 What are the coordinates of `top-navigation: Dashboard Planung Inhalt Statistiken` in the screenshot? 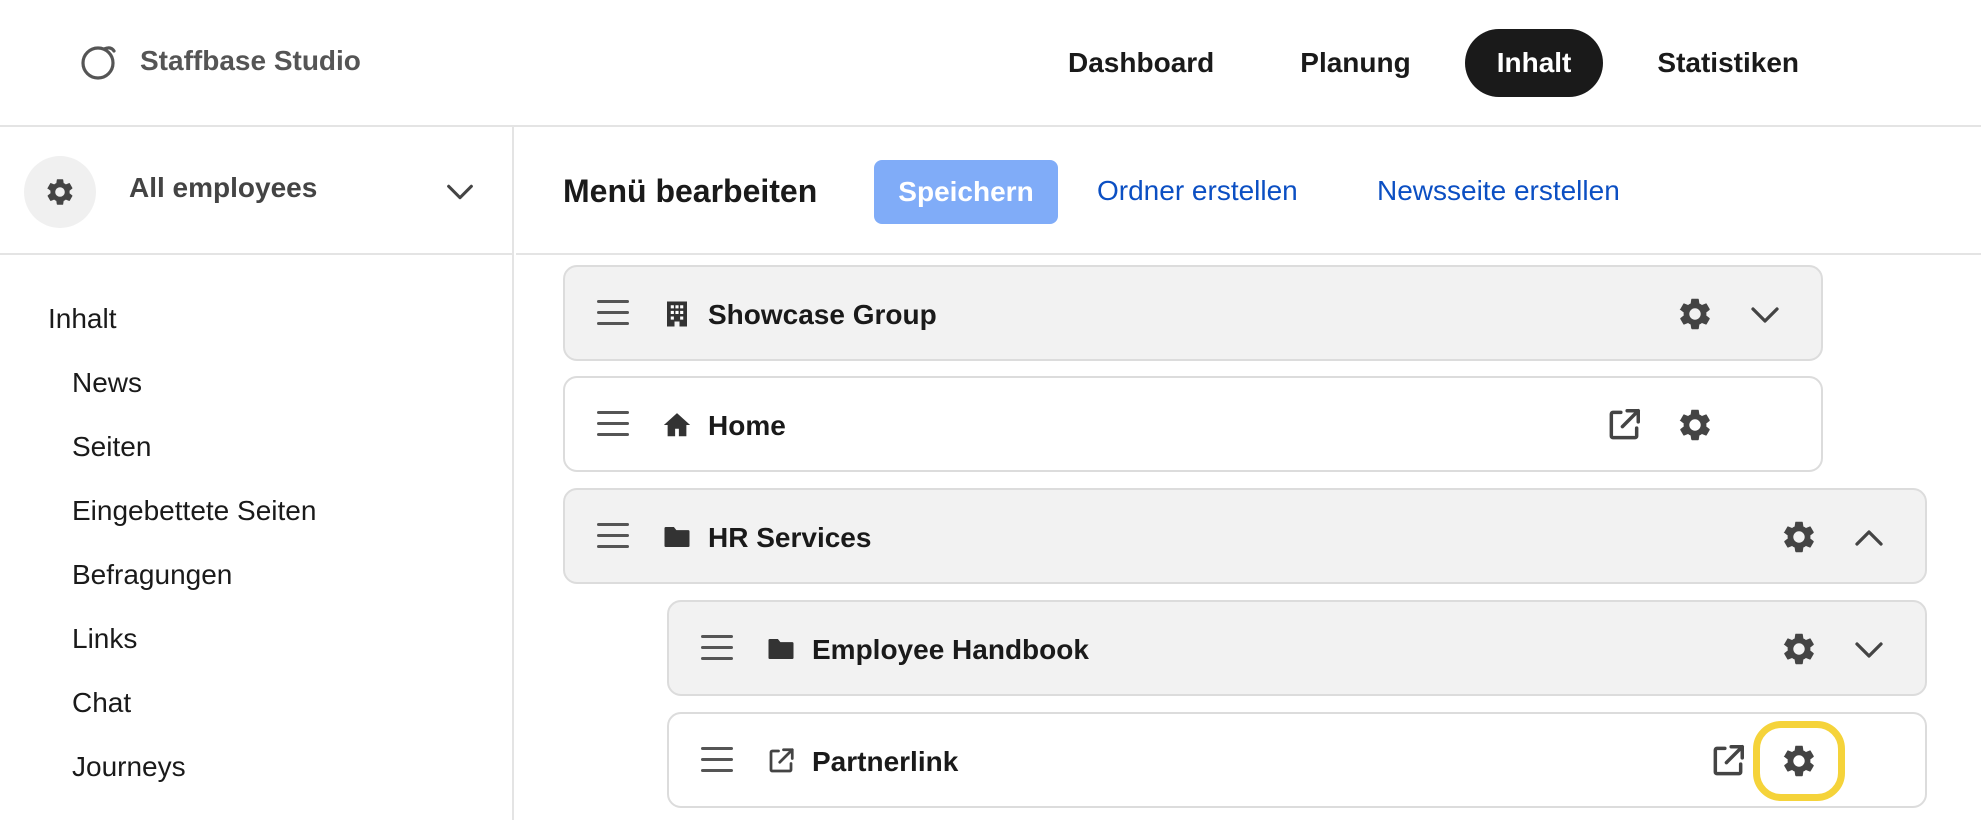 It's located at (1433, 63).